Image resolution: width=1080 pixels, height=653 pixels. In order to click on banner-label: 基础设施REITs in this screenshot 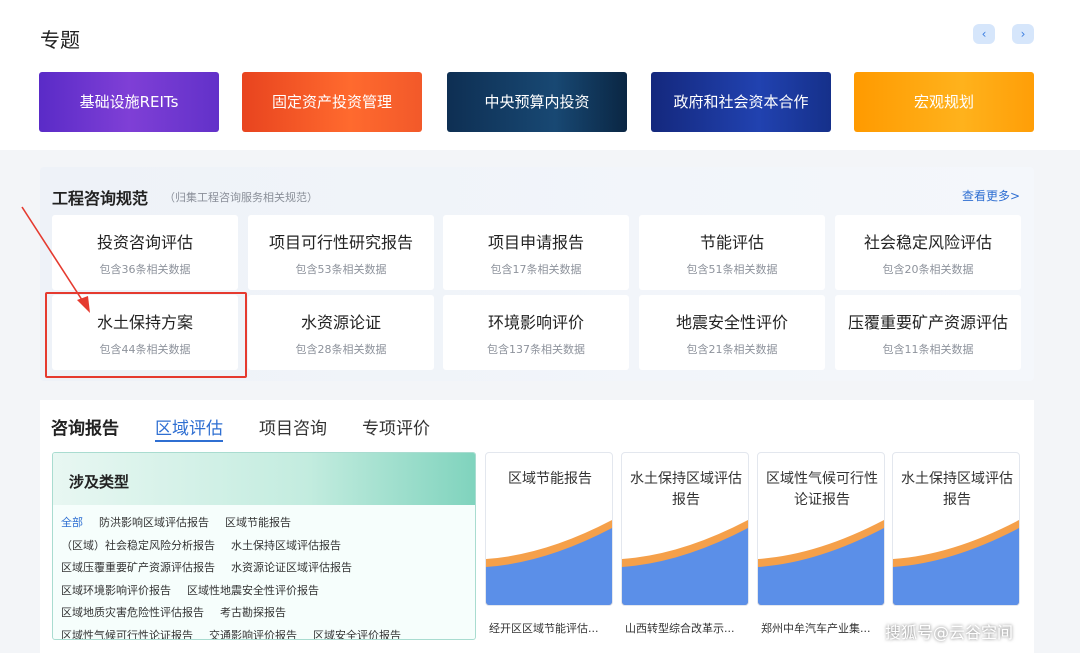, I will do `click(129, 102)`.